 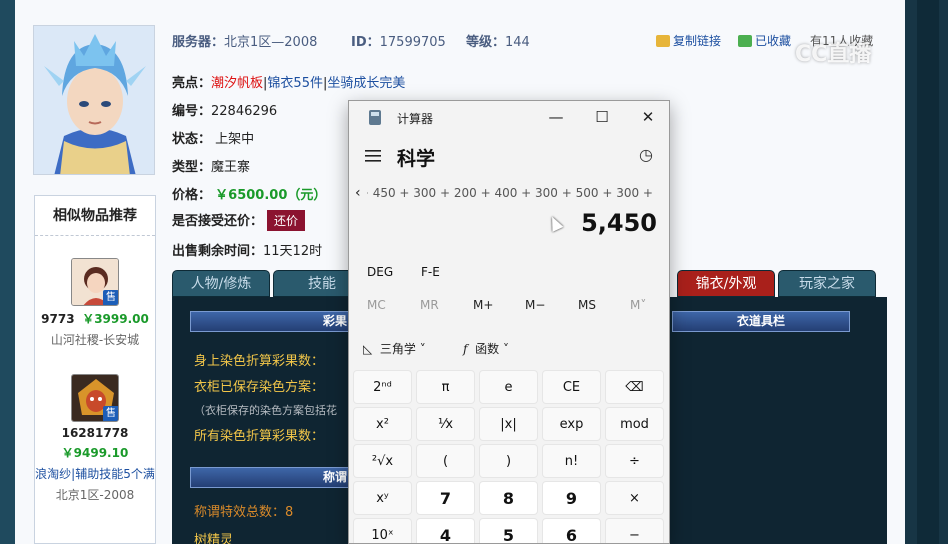 I want to click on tab-player-home: 玩家之家, so click(x=827, y=283).